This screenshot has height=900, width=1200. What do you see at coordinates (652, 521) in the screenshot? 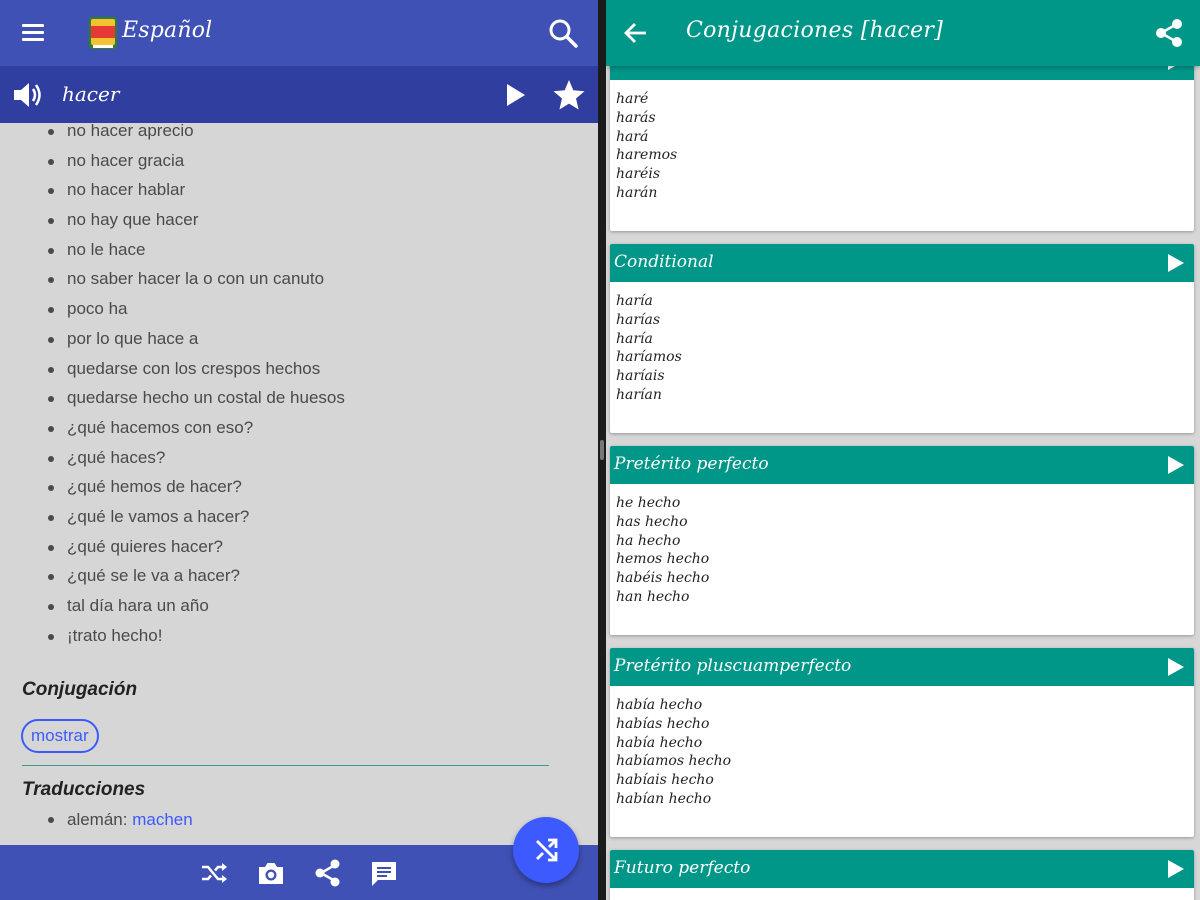
I see `conjugation-form: has hecho` at bounding box center [652, 521].